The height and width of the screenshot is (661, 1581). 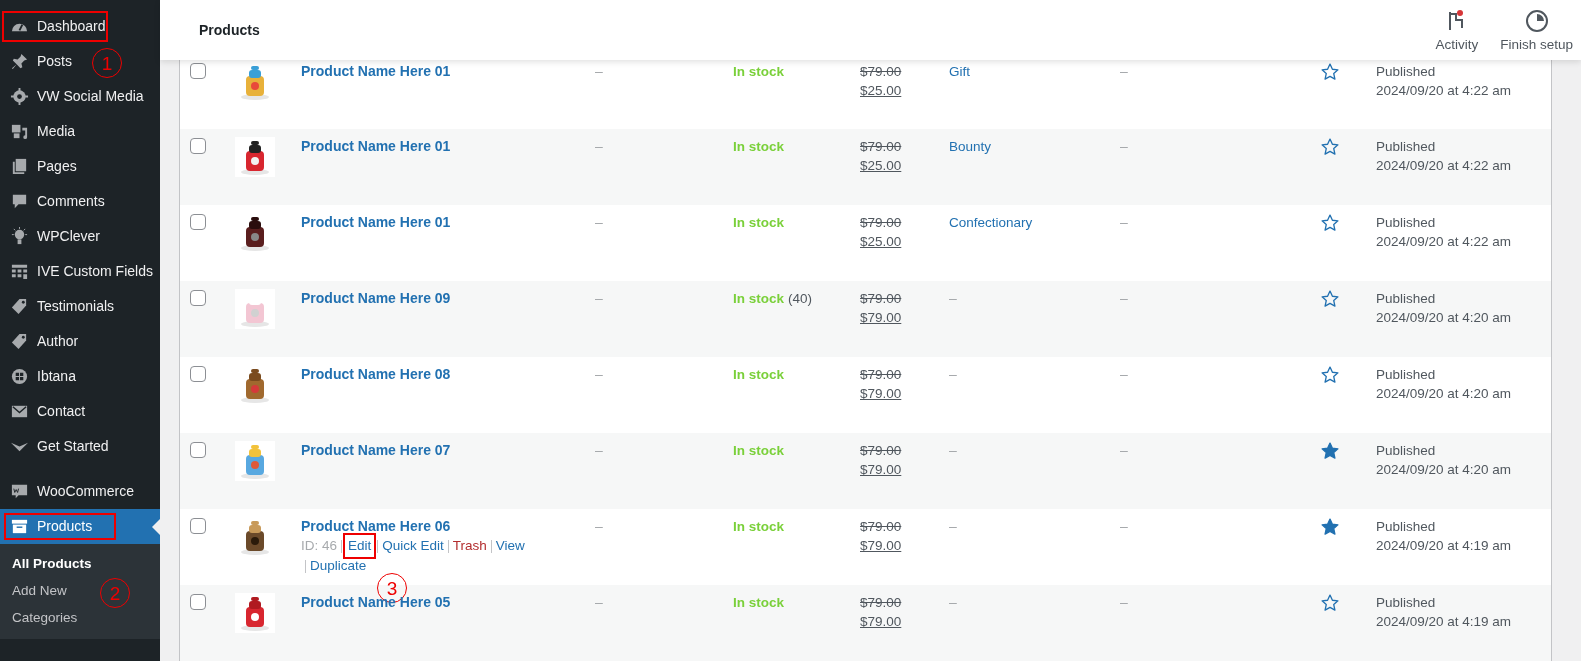 I want to click on archive-icon, so click(x=19, y=526).